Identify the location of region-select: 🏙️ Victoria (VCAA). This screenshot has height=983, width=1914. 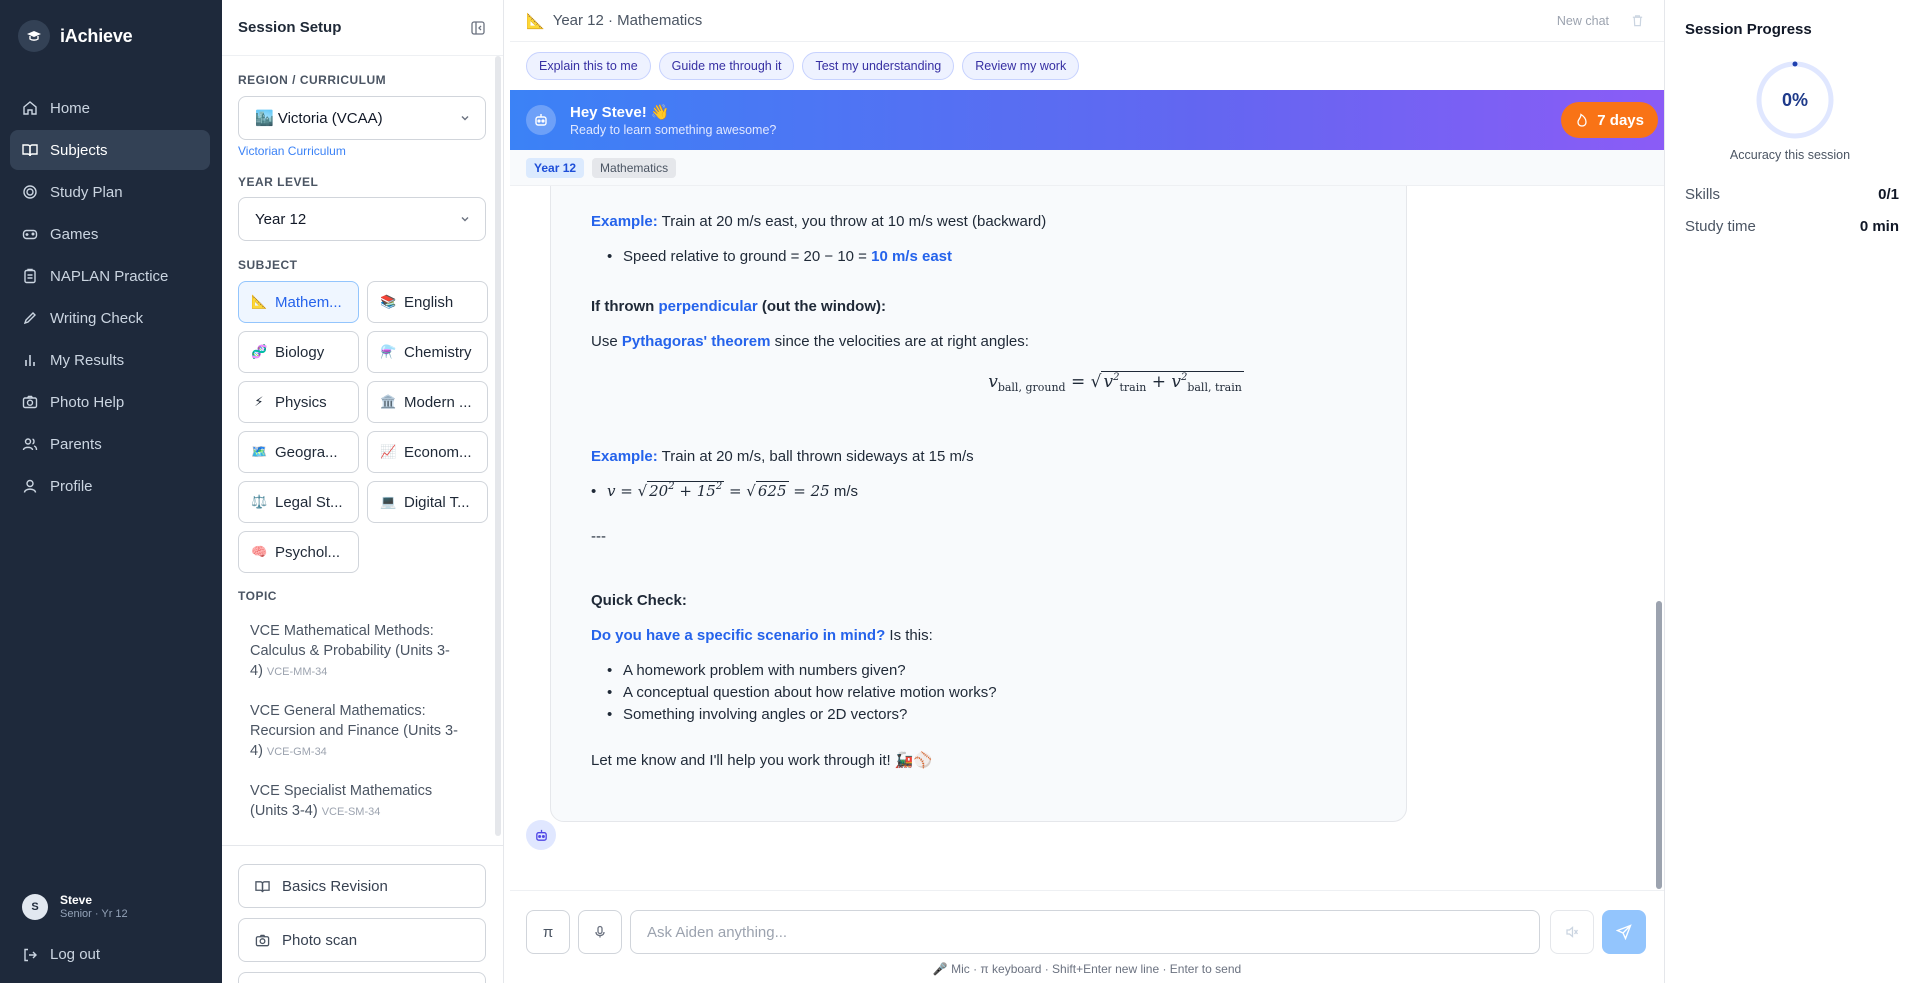
(362, 118).